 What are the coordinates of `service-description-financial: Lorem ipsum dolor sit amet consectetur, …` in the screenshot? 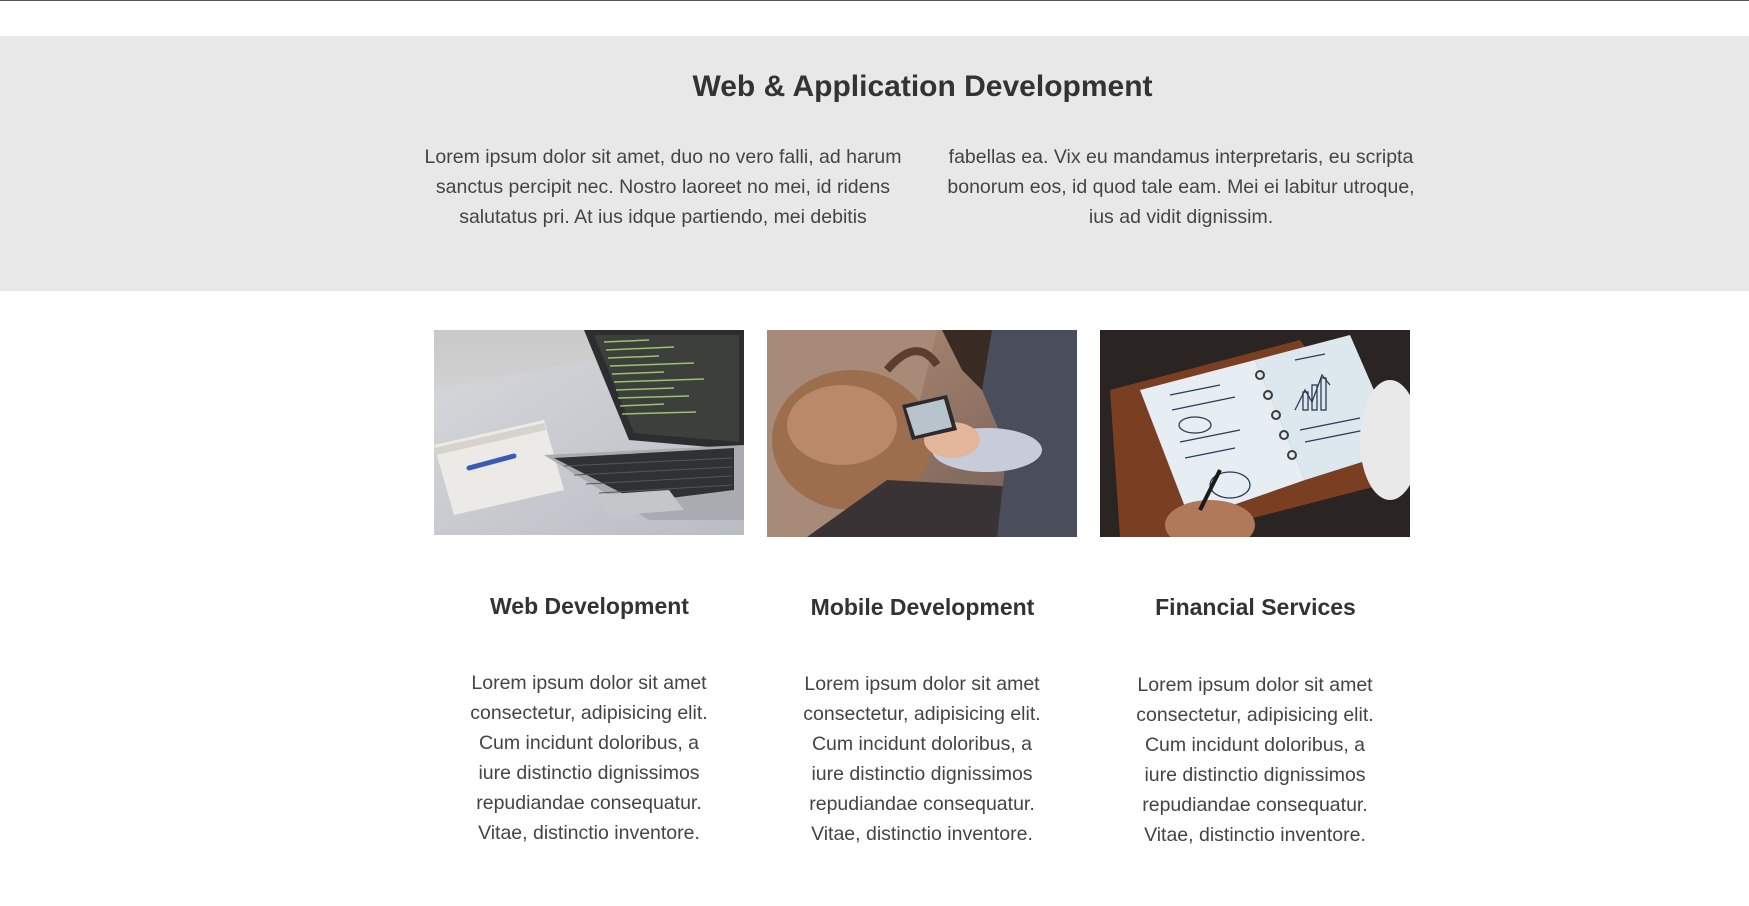 It's located at (1255, 760).